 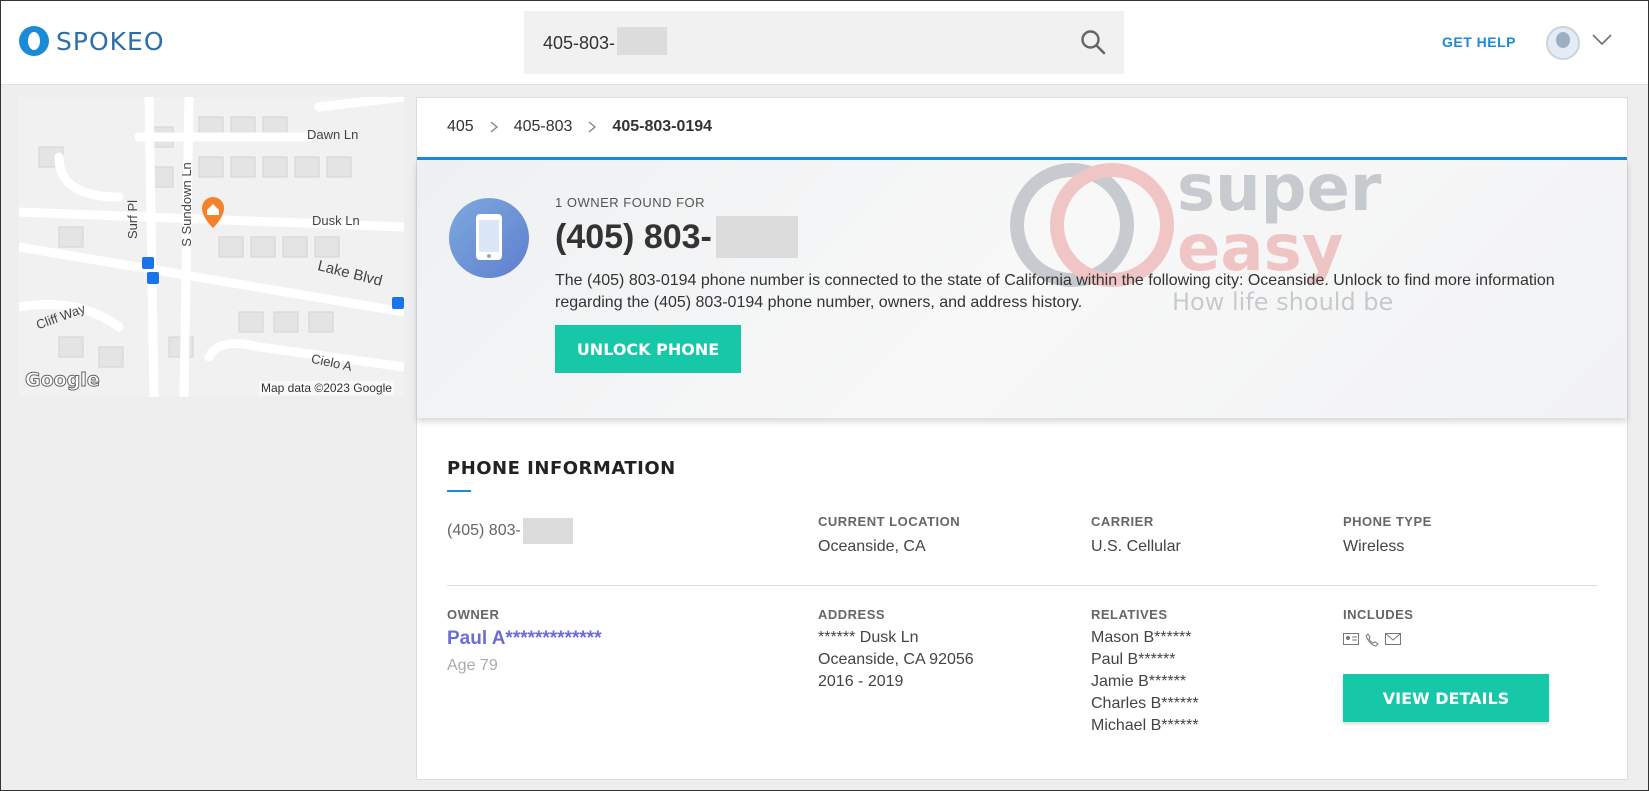 What do you see at coordinates (1387, 521) in the screenshot?
I see `phone-type-label: PHONE TYPE` at bounding box center [1387, 521].